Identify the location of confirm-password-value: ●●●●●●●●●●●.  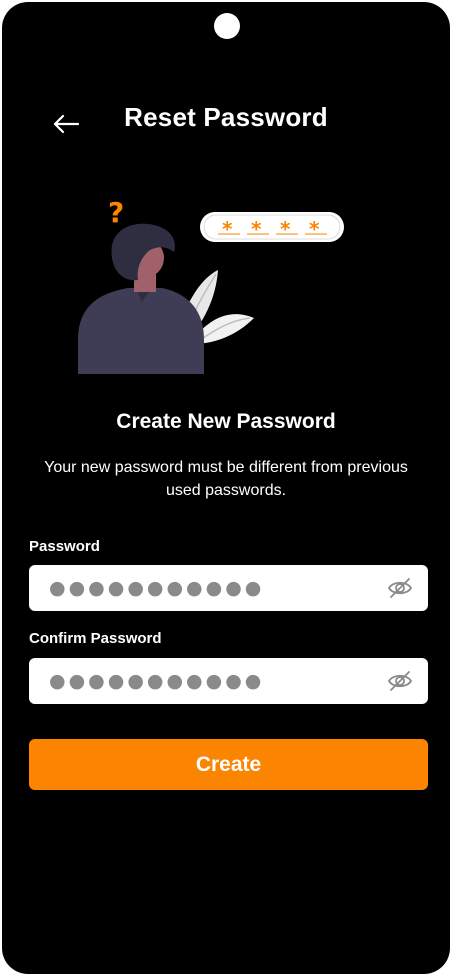
(216, 681).